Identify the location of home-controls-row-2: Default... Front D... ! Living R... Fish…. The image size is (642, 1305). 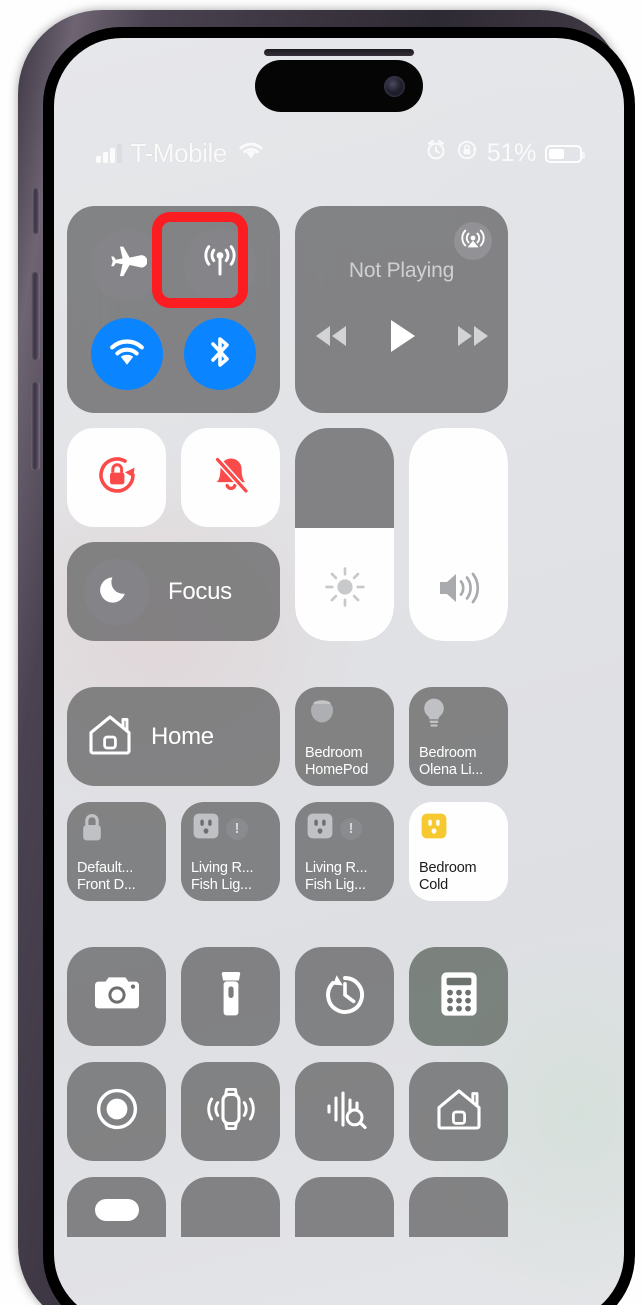
(339, 851).